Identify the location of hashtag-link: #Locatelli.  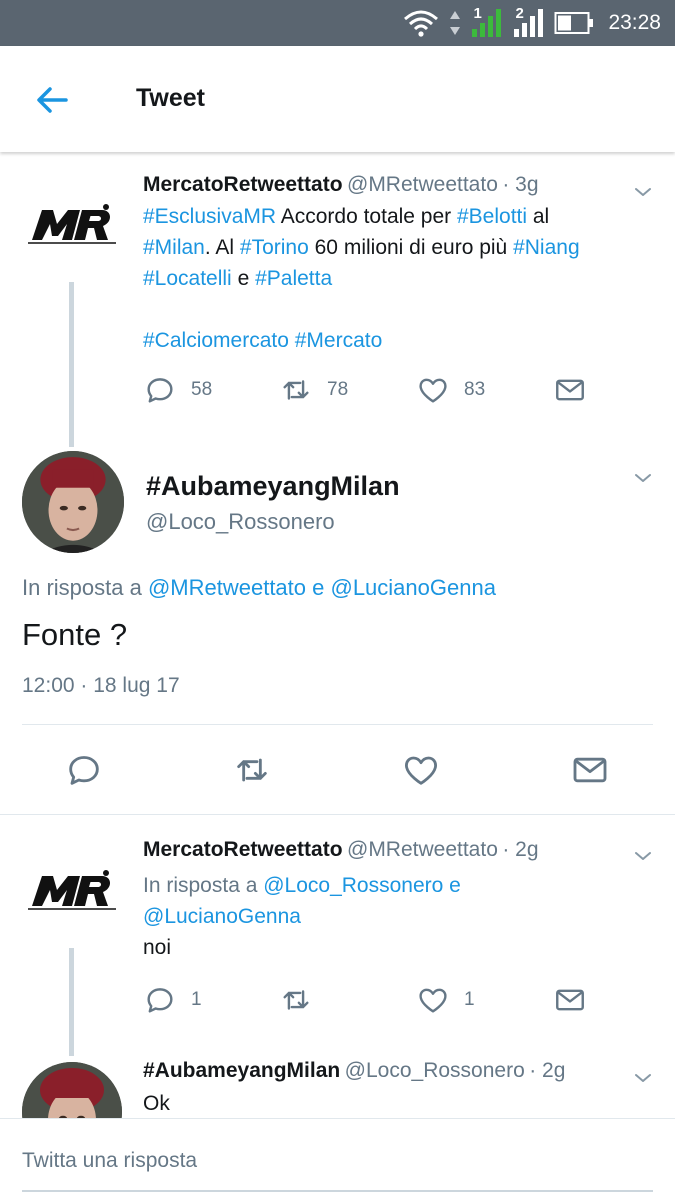
(187, 278).